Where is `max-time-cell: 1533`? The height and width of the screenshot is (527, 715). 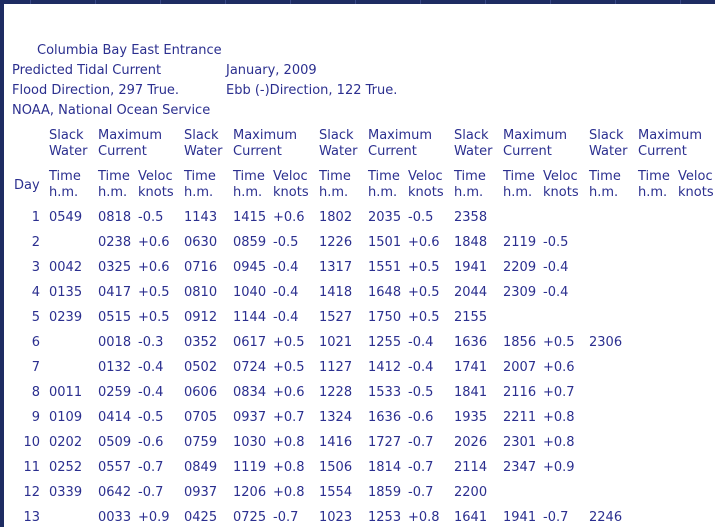
max-time-cell: 1533 is located at coordinates (385, 392).